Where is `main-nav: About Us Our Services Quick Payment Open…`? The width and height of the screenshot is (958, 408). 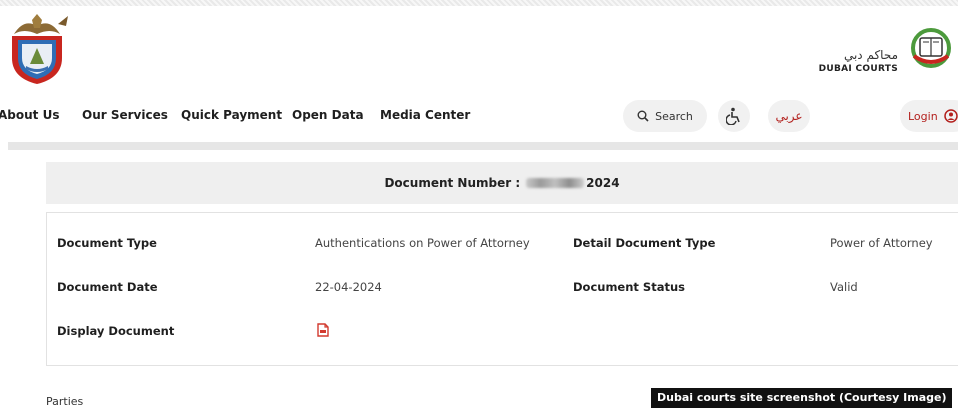 main-nav: About Us Our Services Quick Payment Open… is located at coordinates (479, 116).